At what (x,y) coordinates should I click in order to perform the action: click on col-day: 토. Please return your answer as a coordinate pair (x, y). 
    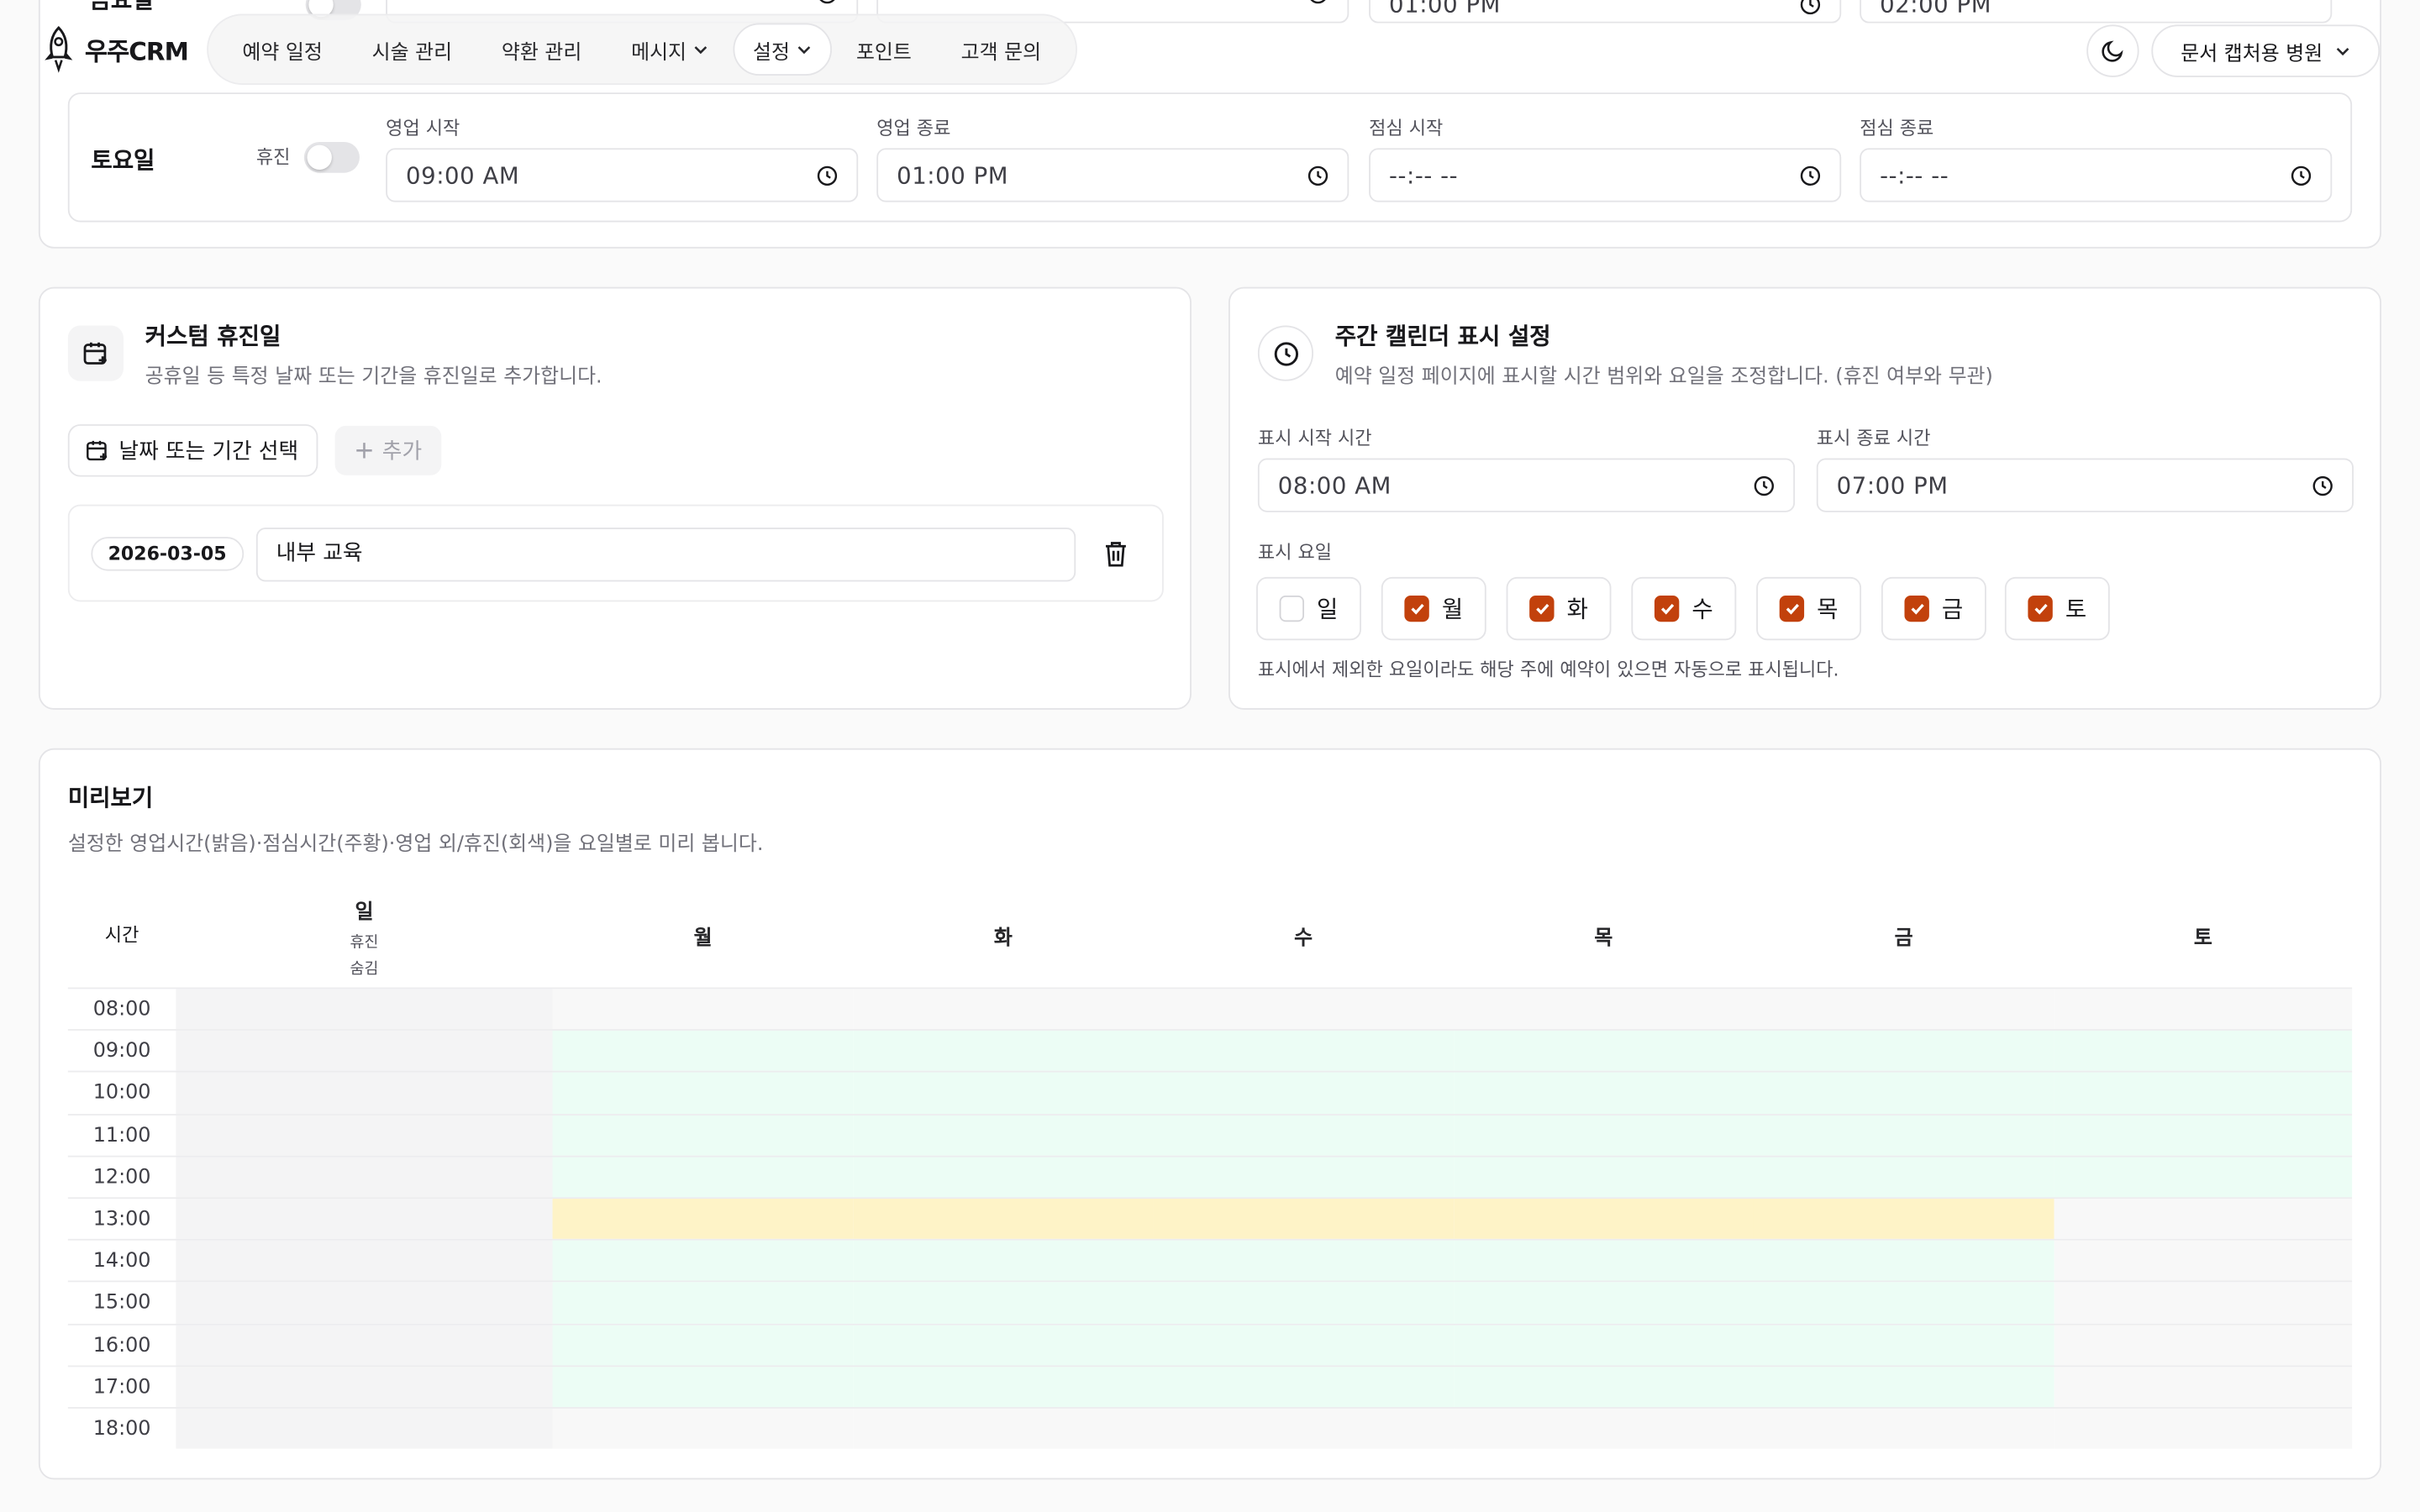
    Looking at the image, I should click on (2203, 939).